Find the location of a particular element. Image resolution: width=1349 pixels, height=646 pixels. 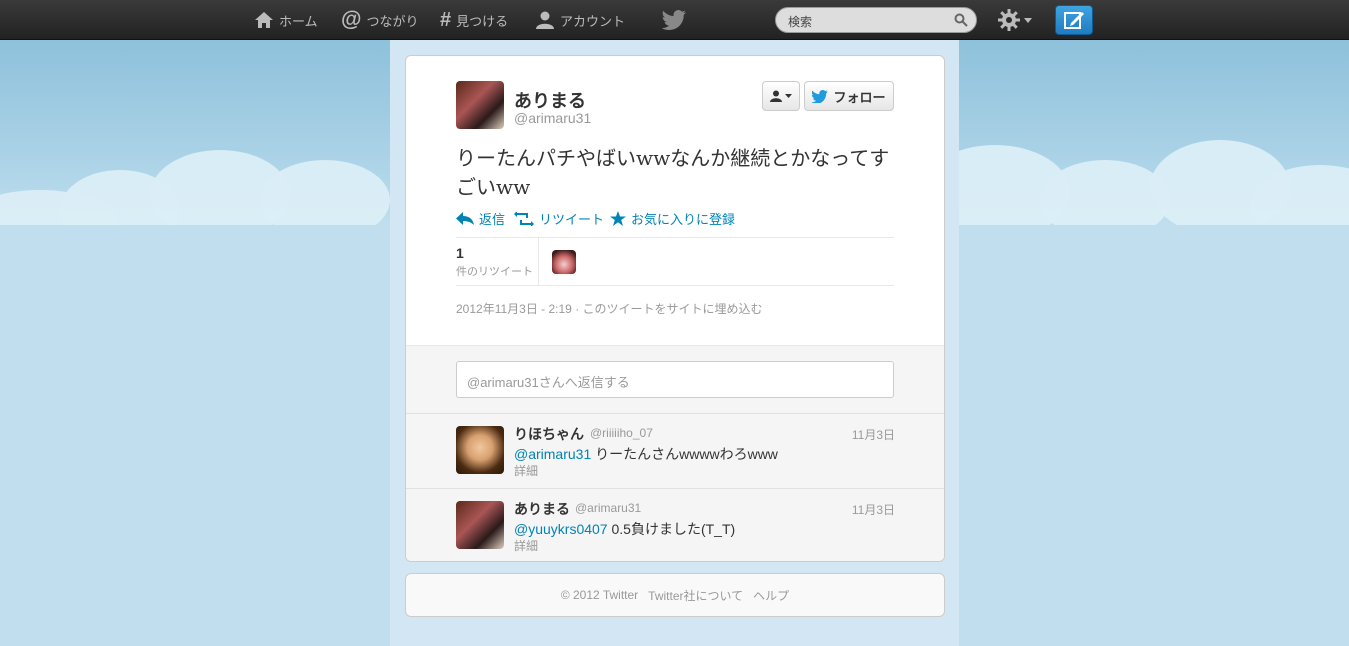

tweet-text: りーたんパチやばいwwなんか継続とかなってすごいww is located at coordinates (673, 172).